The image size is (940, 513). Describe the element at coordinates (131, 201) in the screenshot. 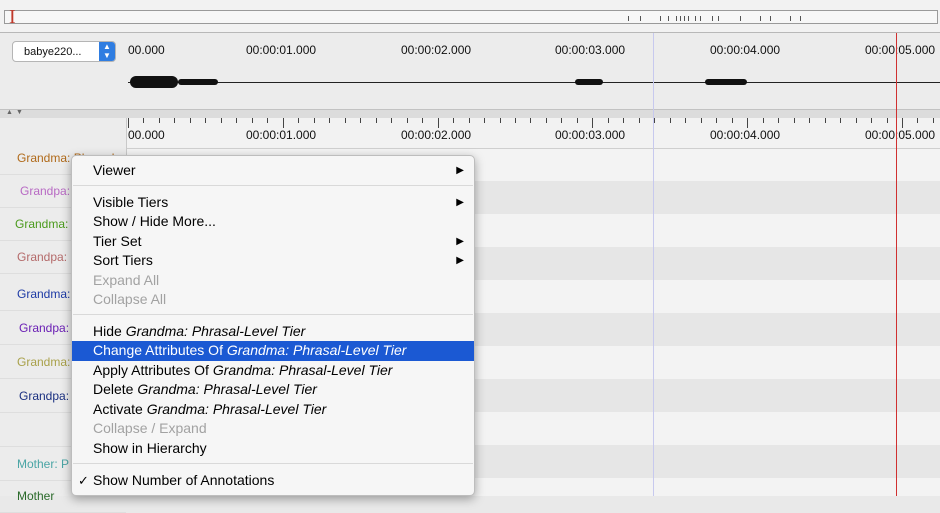

I see `menu-item-label: Visible Tiers` at that location.